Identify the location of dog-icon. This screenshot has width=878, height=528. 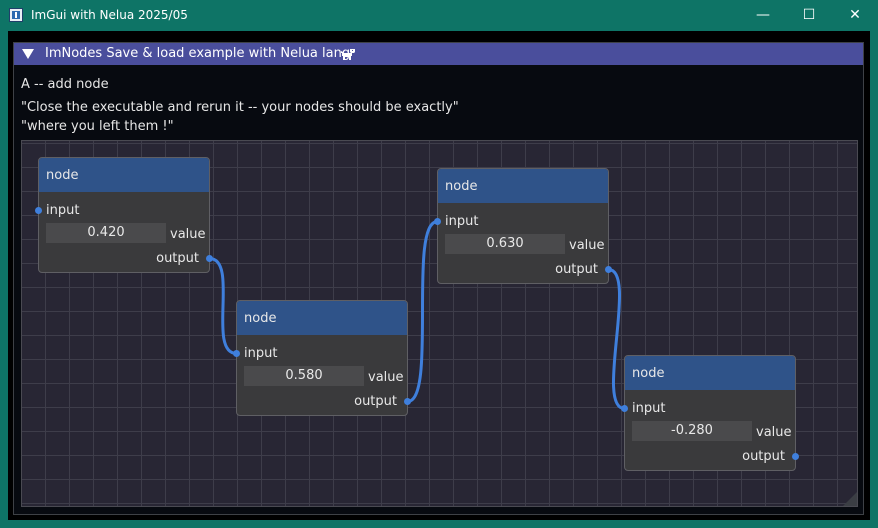
(348, 54).